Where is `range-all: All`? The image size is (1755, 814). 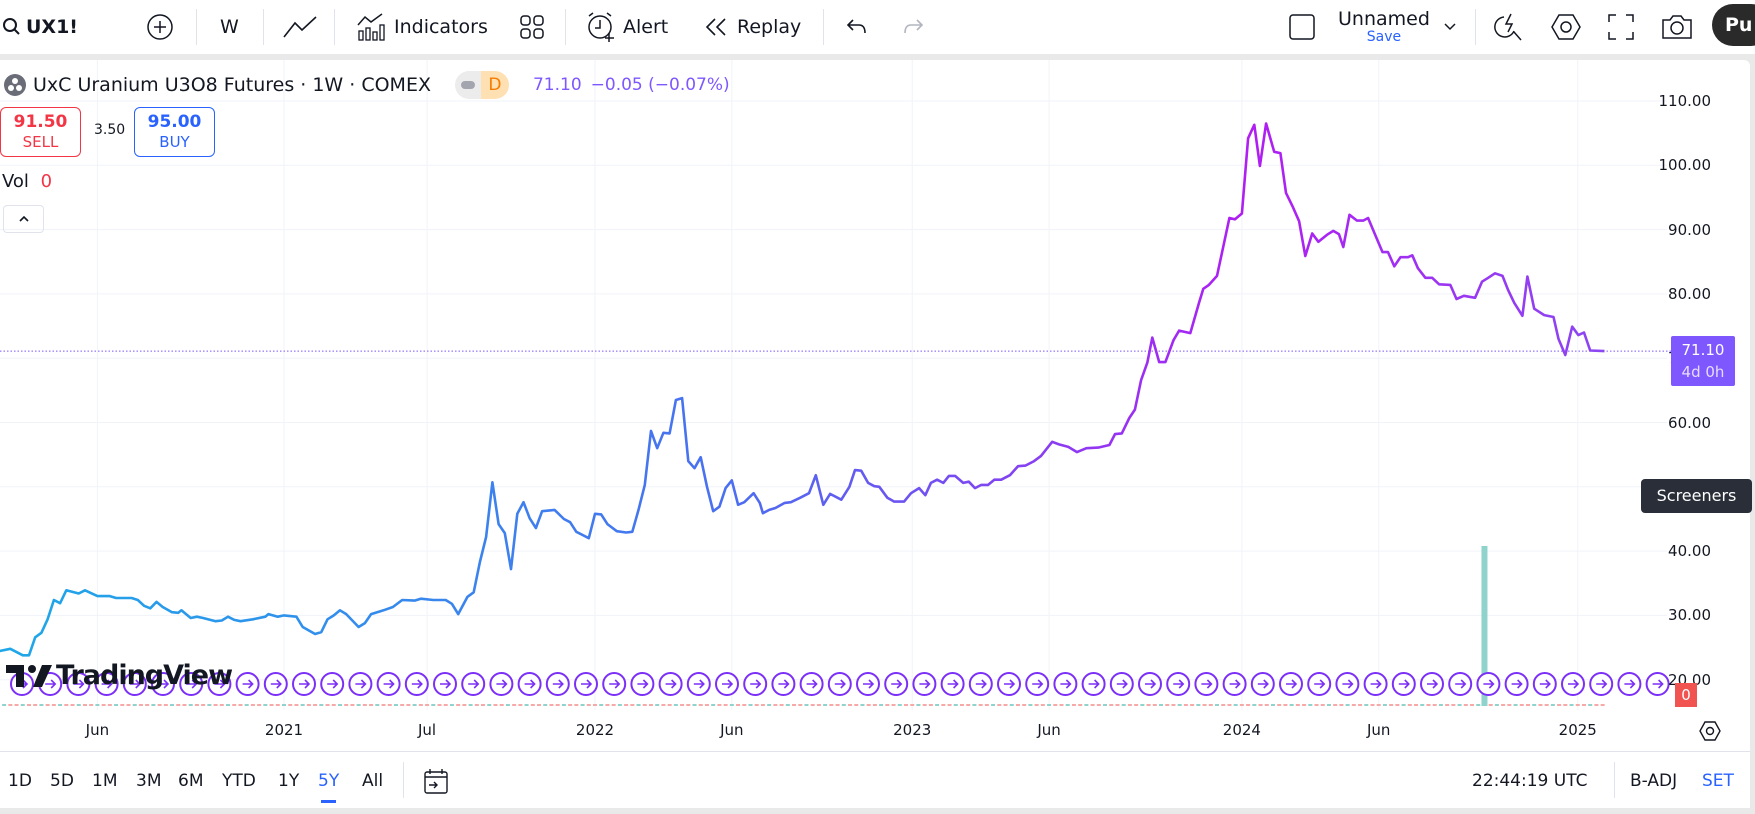
range-all: All is located at coordinates (372, 780).